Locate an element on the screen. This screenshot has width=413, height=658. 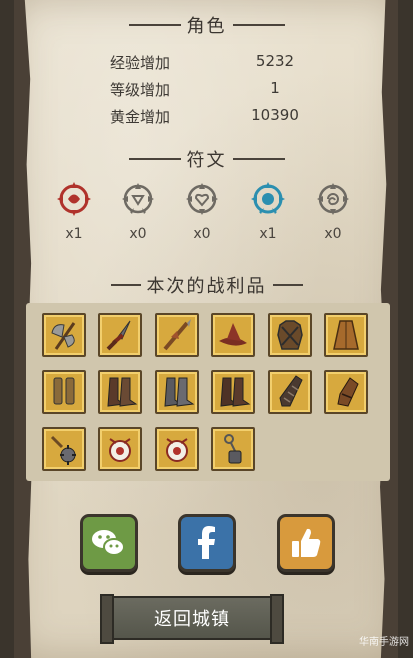
wechat-share-icon is located at coordinates (108, 543).